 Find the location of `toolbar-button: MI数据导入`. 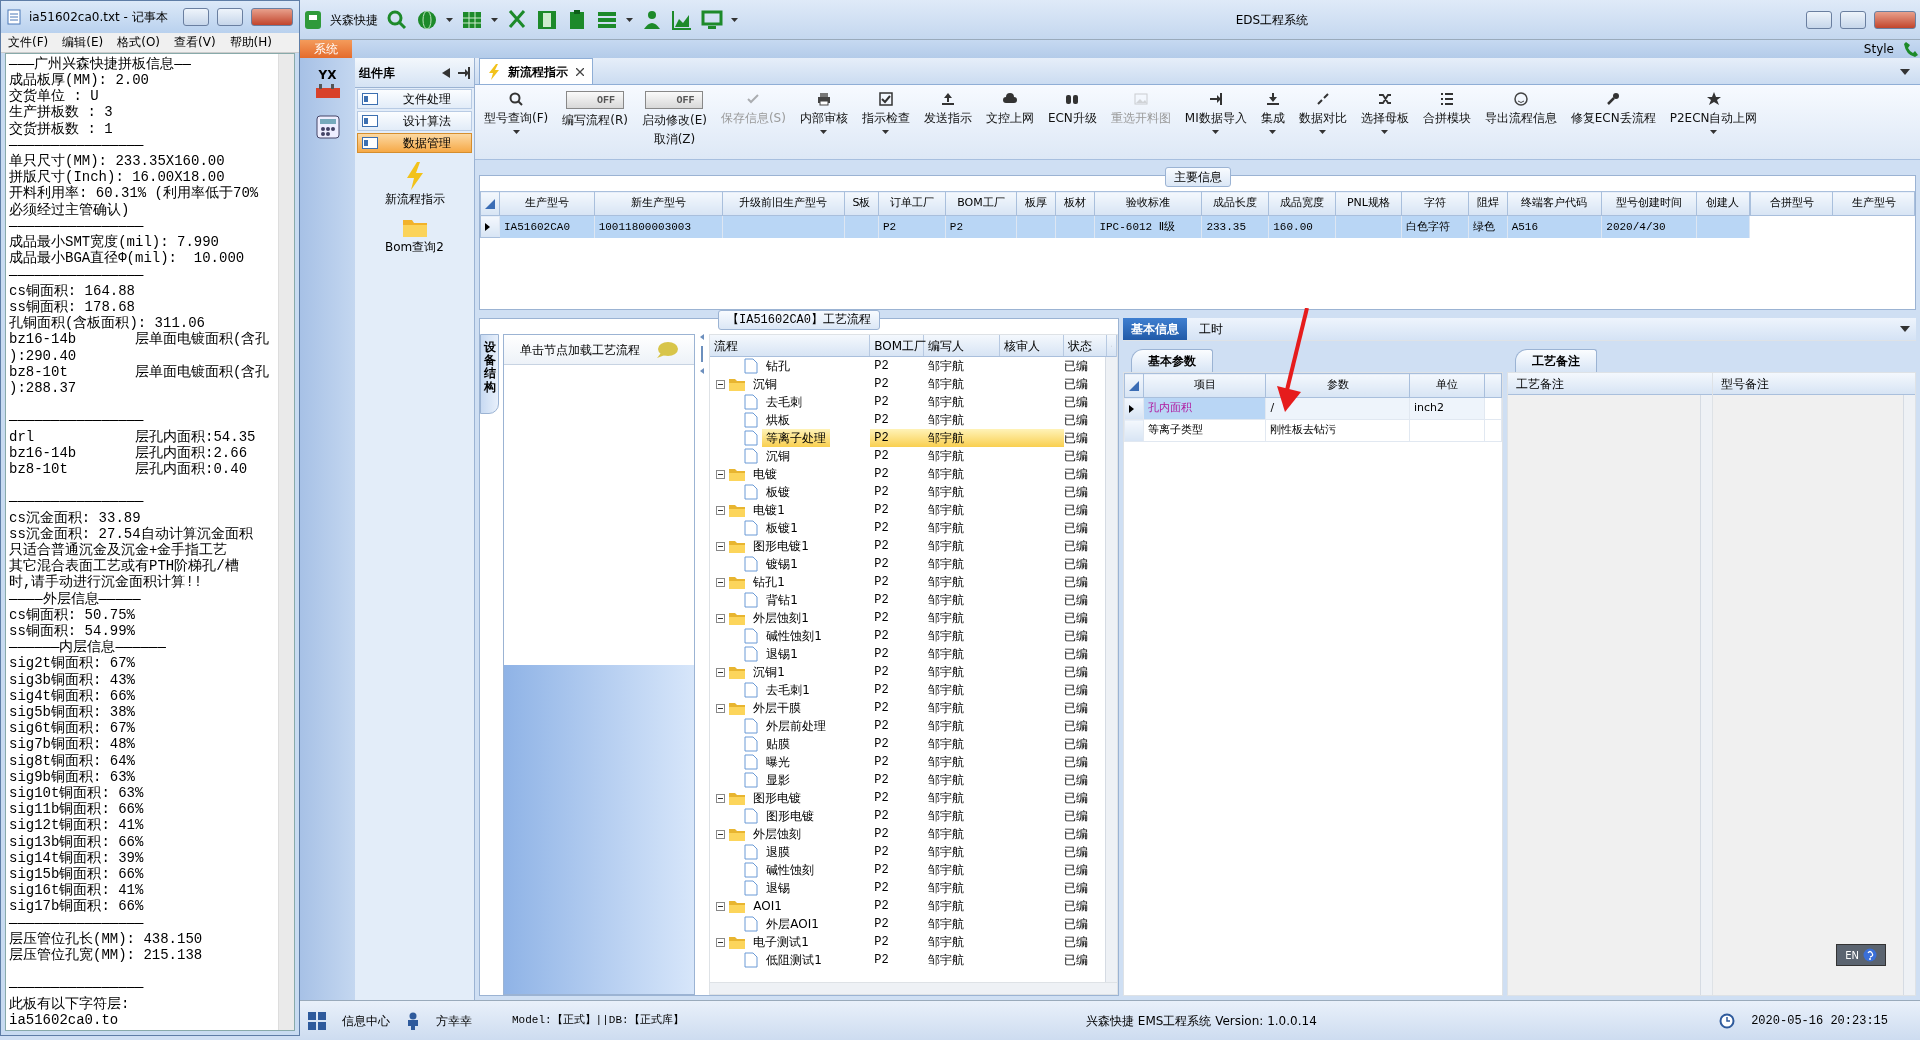

toolbar-button: MI数据导入 is located at coordinates (1215, 112).